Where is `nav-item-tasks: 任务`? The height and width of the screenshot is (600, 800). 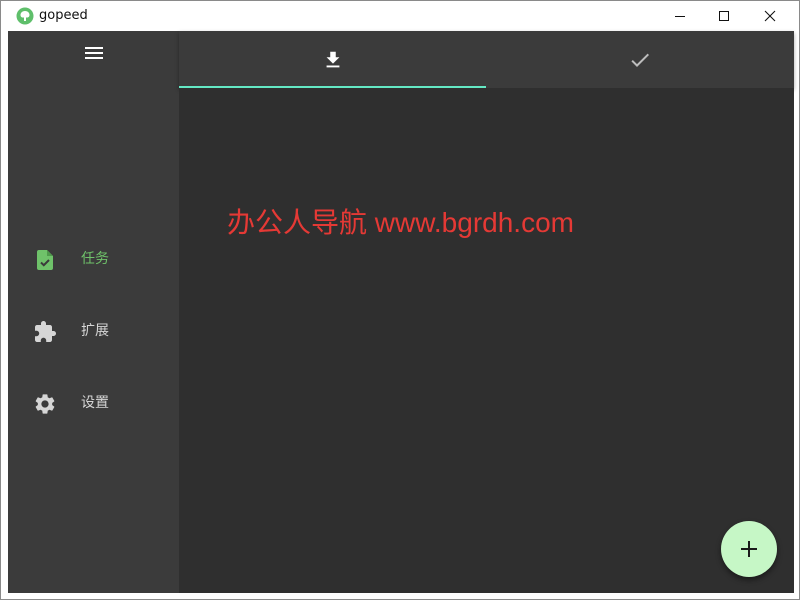 nav-item-tasks: 任务 is located at coordinates (93, 260).